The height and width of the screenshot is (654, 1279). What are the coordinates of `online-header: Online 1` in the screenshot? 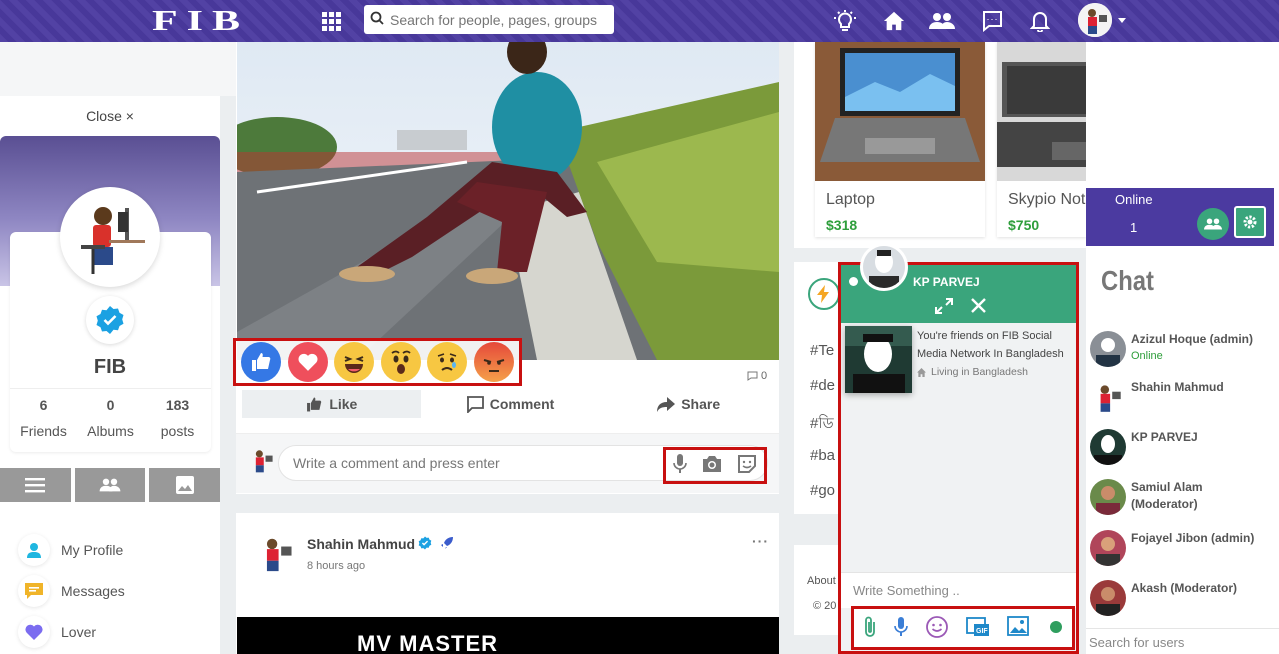 It's located at (1180, 217).